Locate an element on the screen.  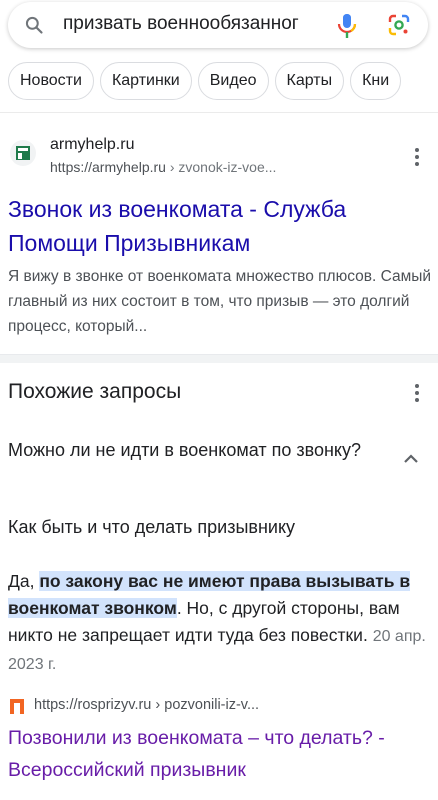
chevron-up-icon is located at coordinates (411, 458).